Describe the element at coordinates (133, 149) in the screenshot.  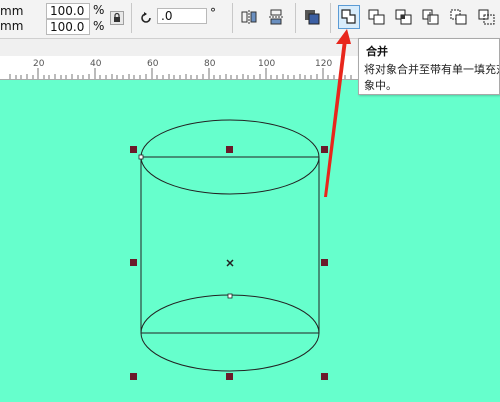
I see `handle-top-left` at that location.